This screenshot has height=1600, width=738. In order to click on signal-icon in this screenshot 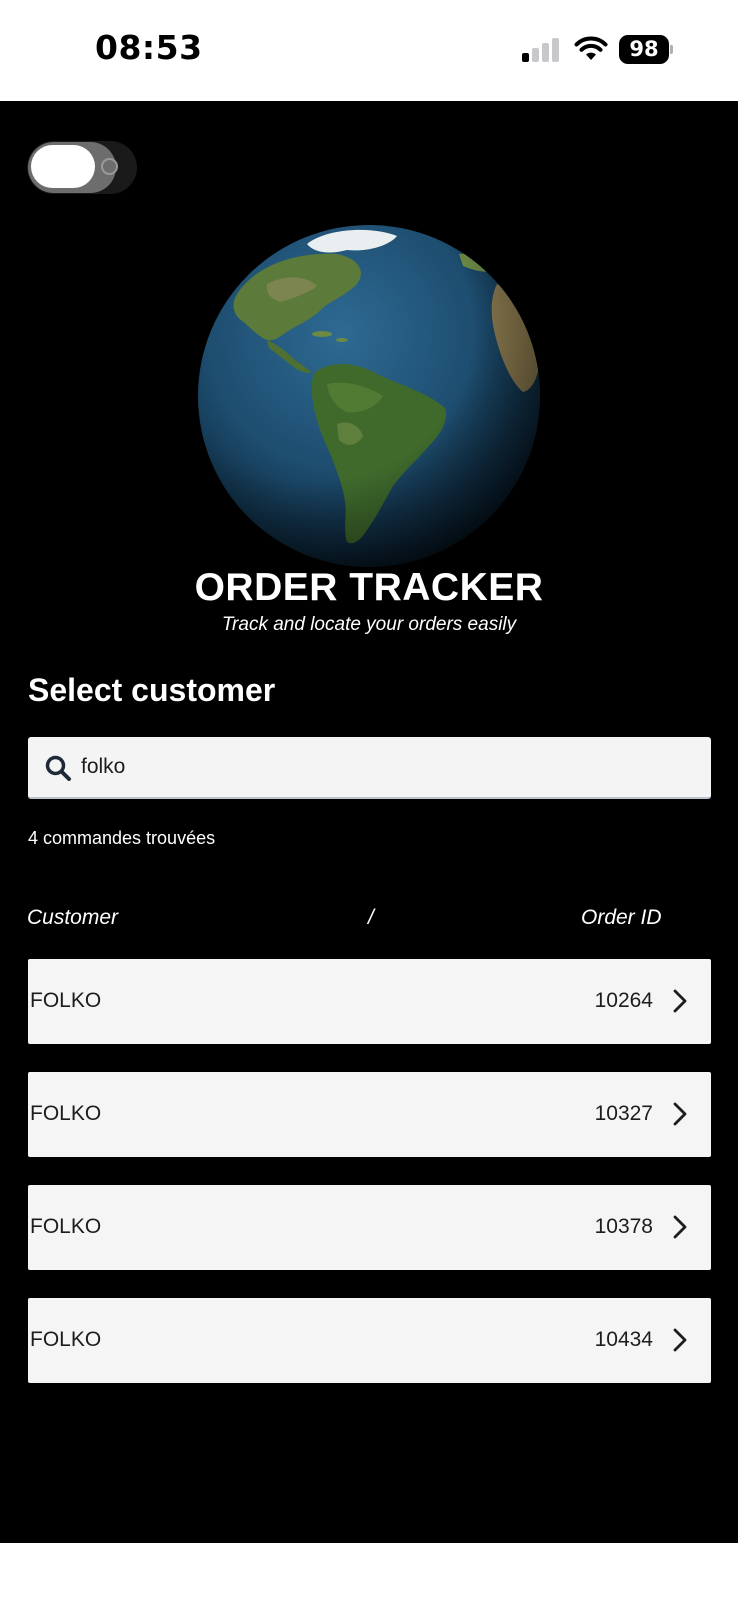, I will do `click(542, 50)`.